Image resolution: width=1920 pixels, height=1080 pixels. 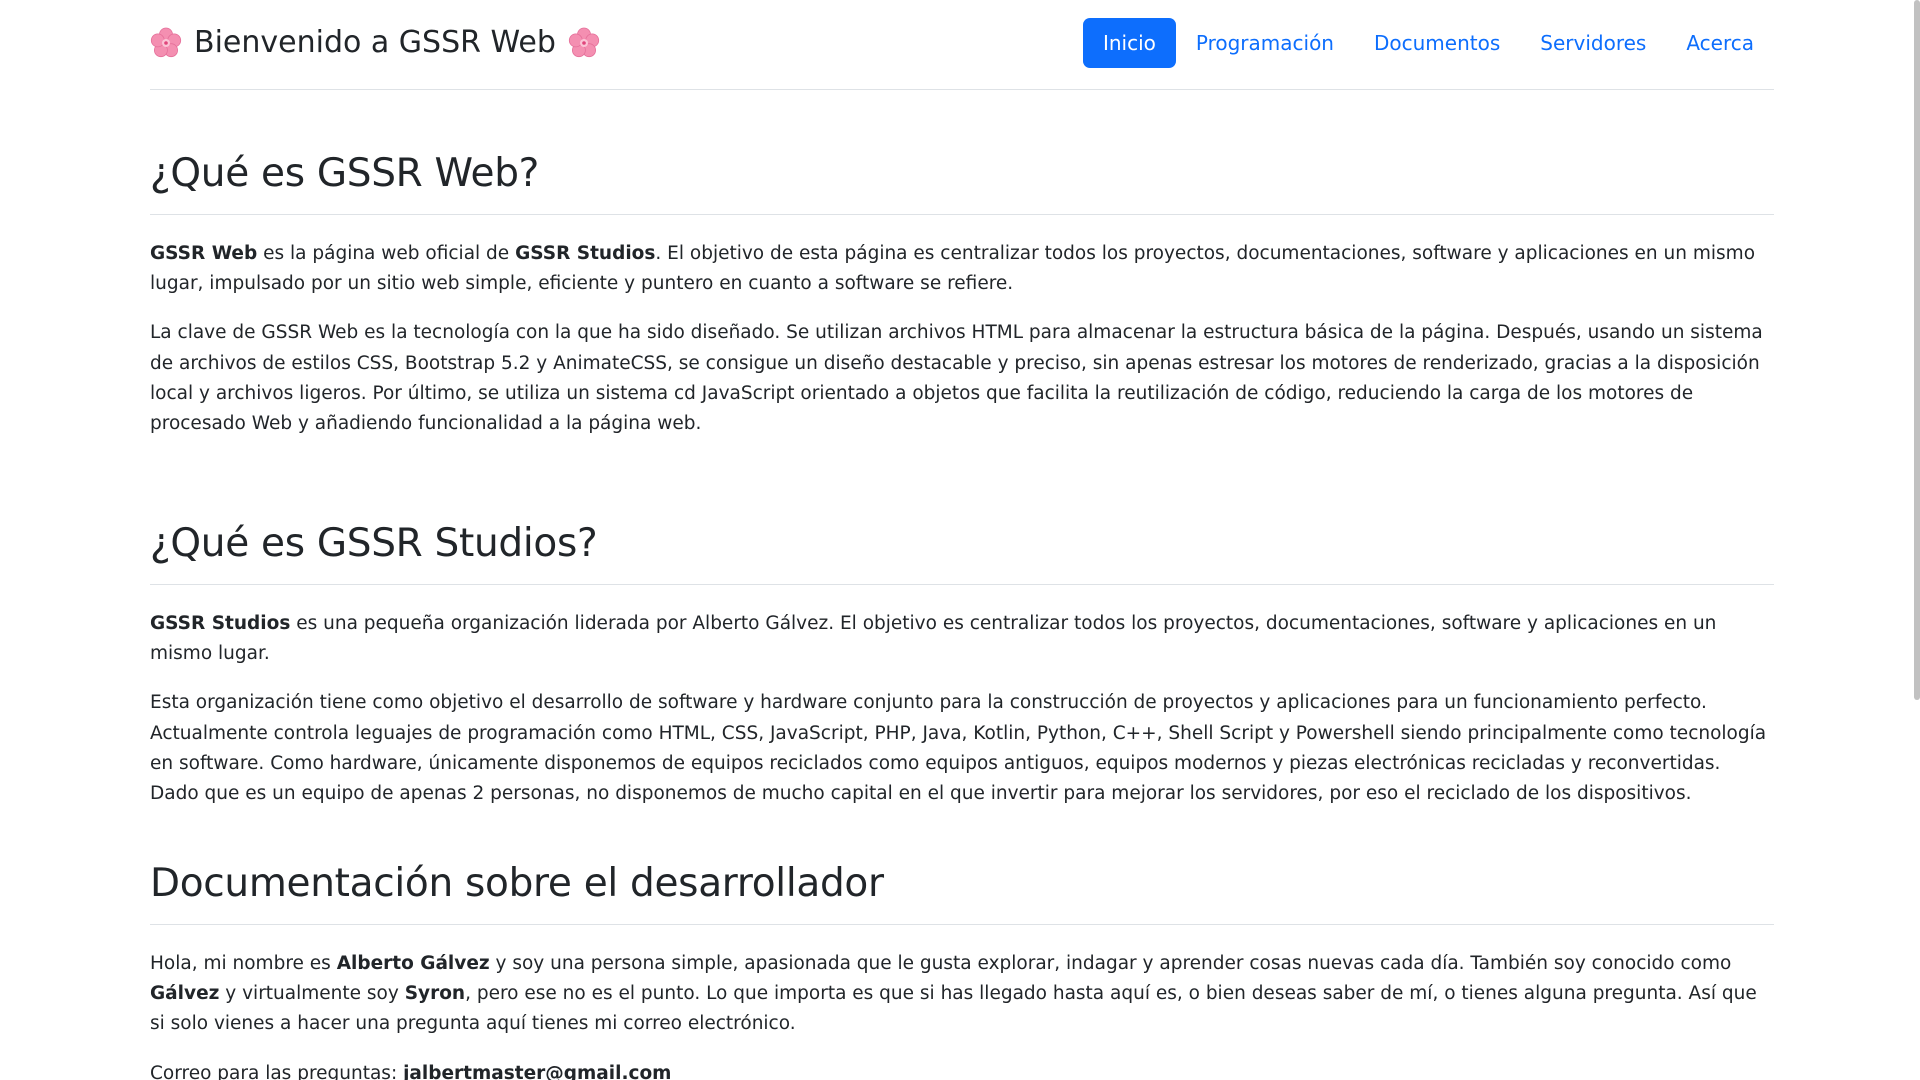 What do you see at coordinates (312, 994) in the screenshot?
I see `paragraph-text: y virtualmente soy` at bounding box center [312, 994].